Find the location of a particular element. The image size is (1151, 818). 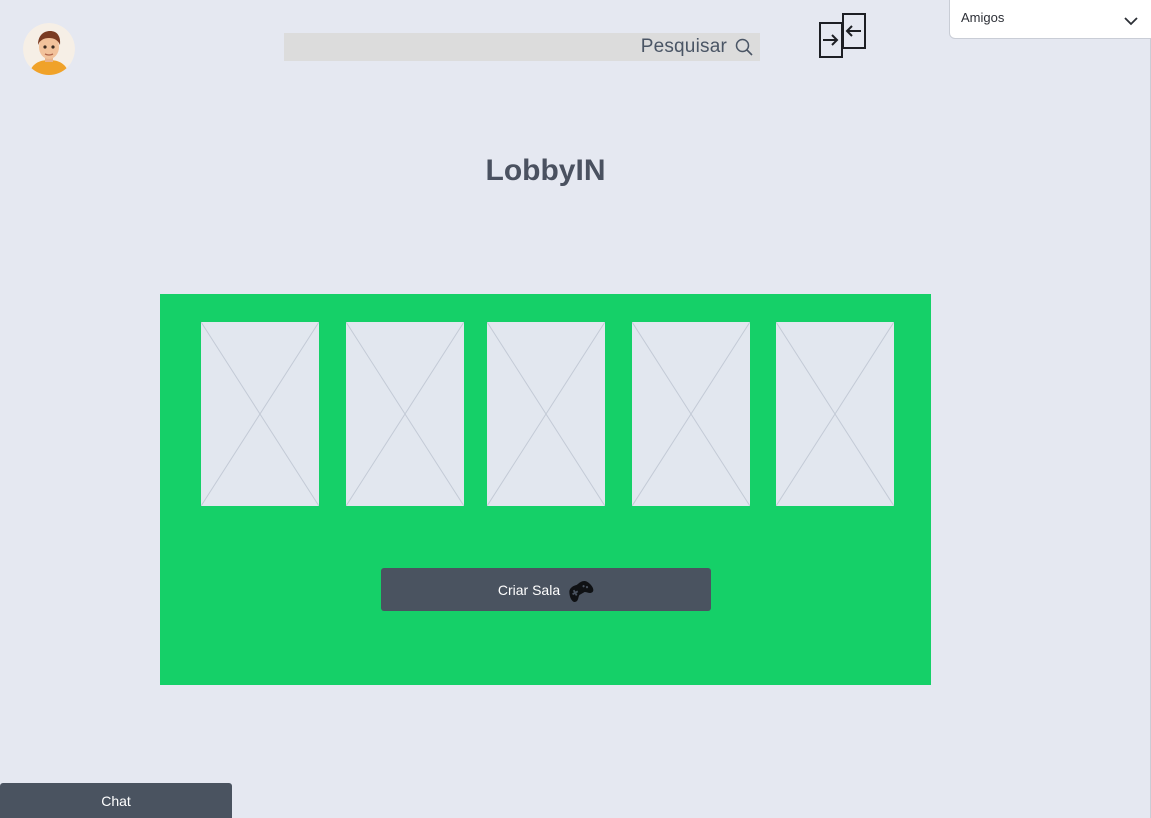

gamepad-icon is located at coordinates (580, 590).